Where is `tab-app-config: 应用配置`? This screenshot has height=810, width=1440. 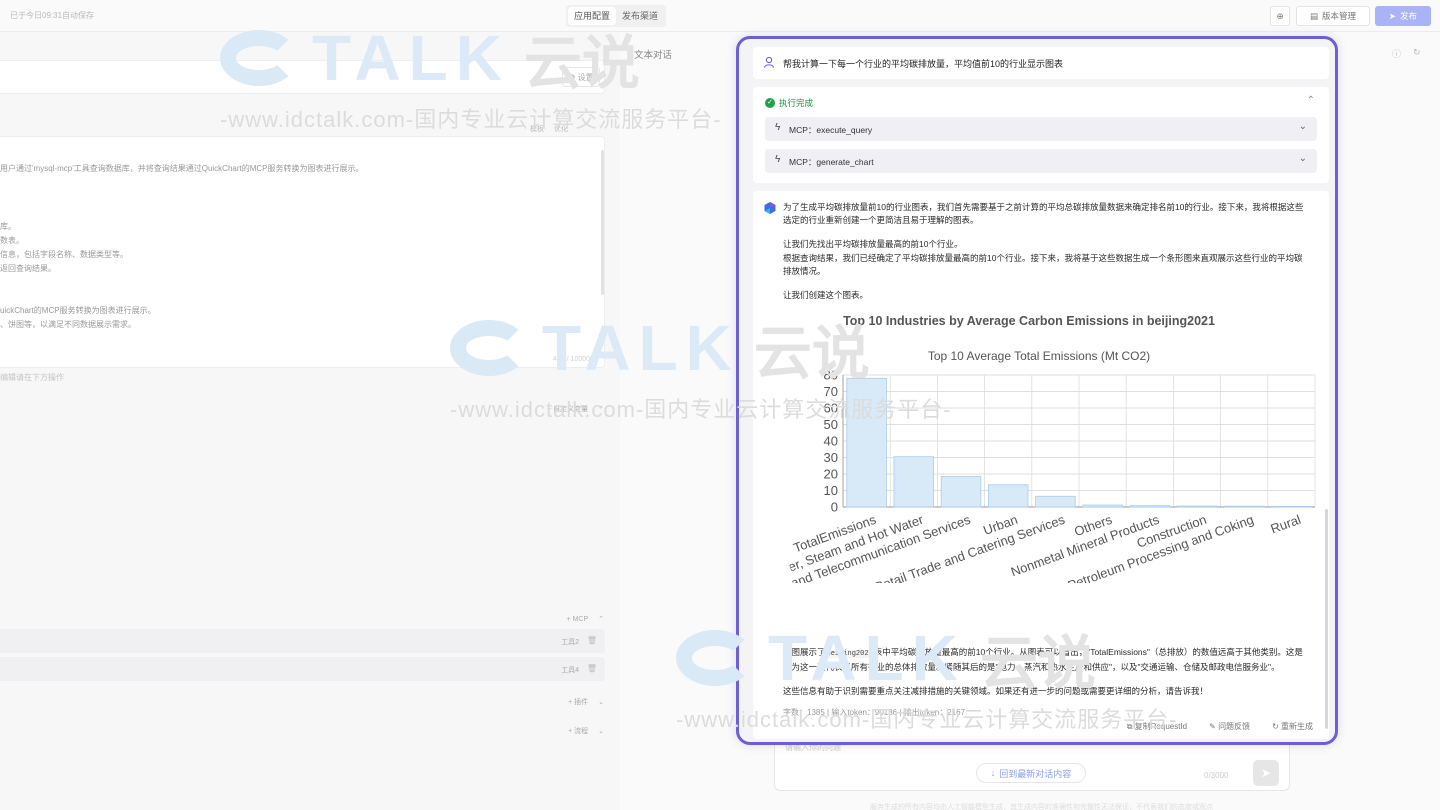
tab-app-config: 应用配置 is located at coordinates (592, 16).